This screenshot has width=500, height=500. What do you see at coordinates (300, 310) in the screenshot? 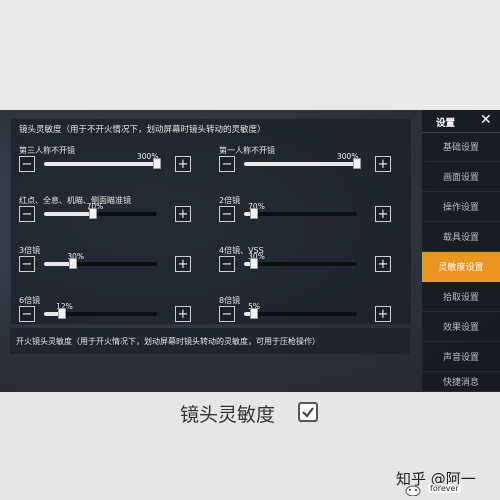
I see `slider-track: 5%` at bounding box center [300, 310].